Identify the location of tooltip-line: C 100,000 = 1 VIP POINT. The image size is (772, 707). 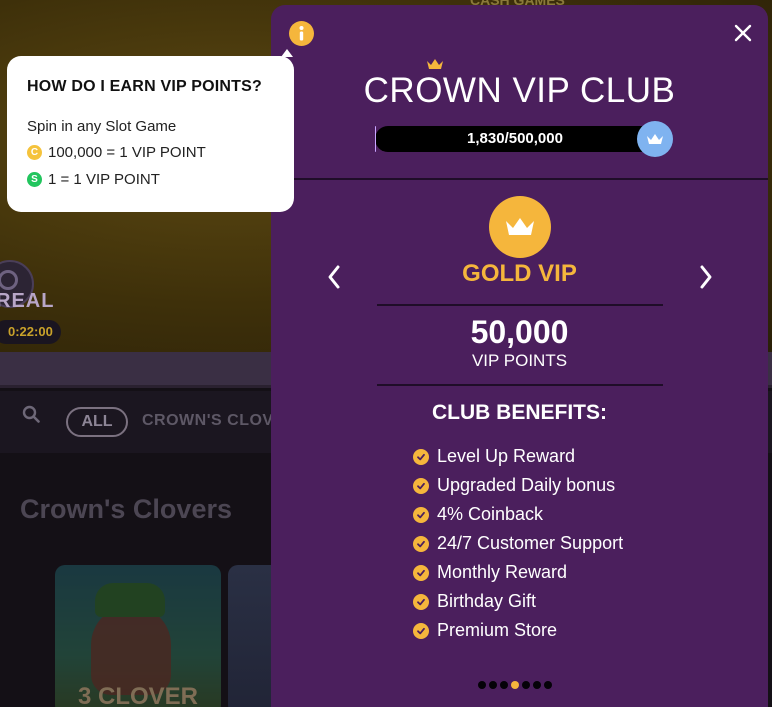
(116, 152).